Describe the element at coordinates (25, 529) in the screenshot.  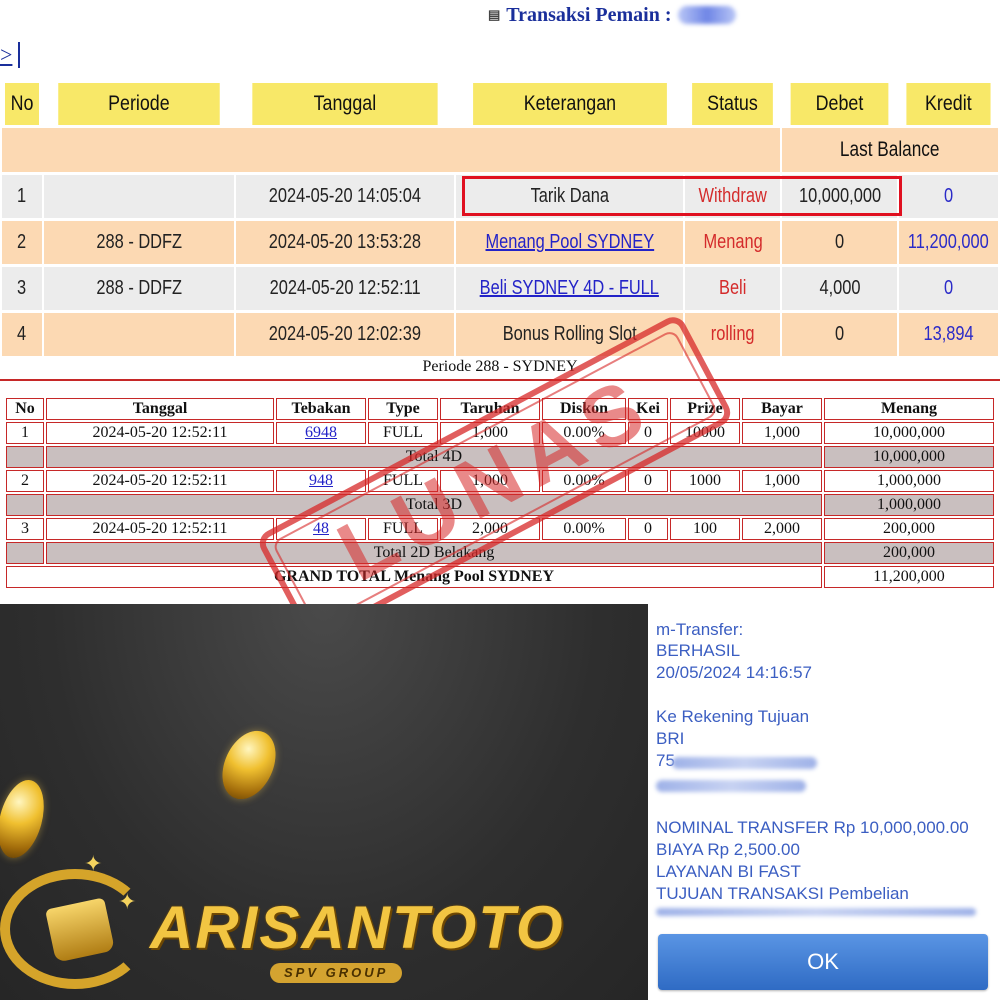
I see `bet-no-cell: 3` at that location.